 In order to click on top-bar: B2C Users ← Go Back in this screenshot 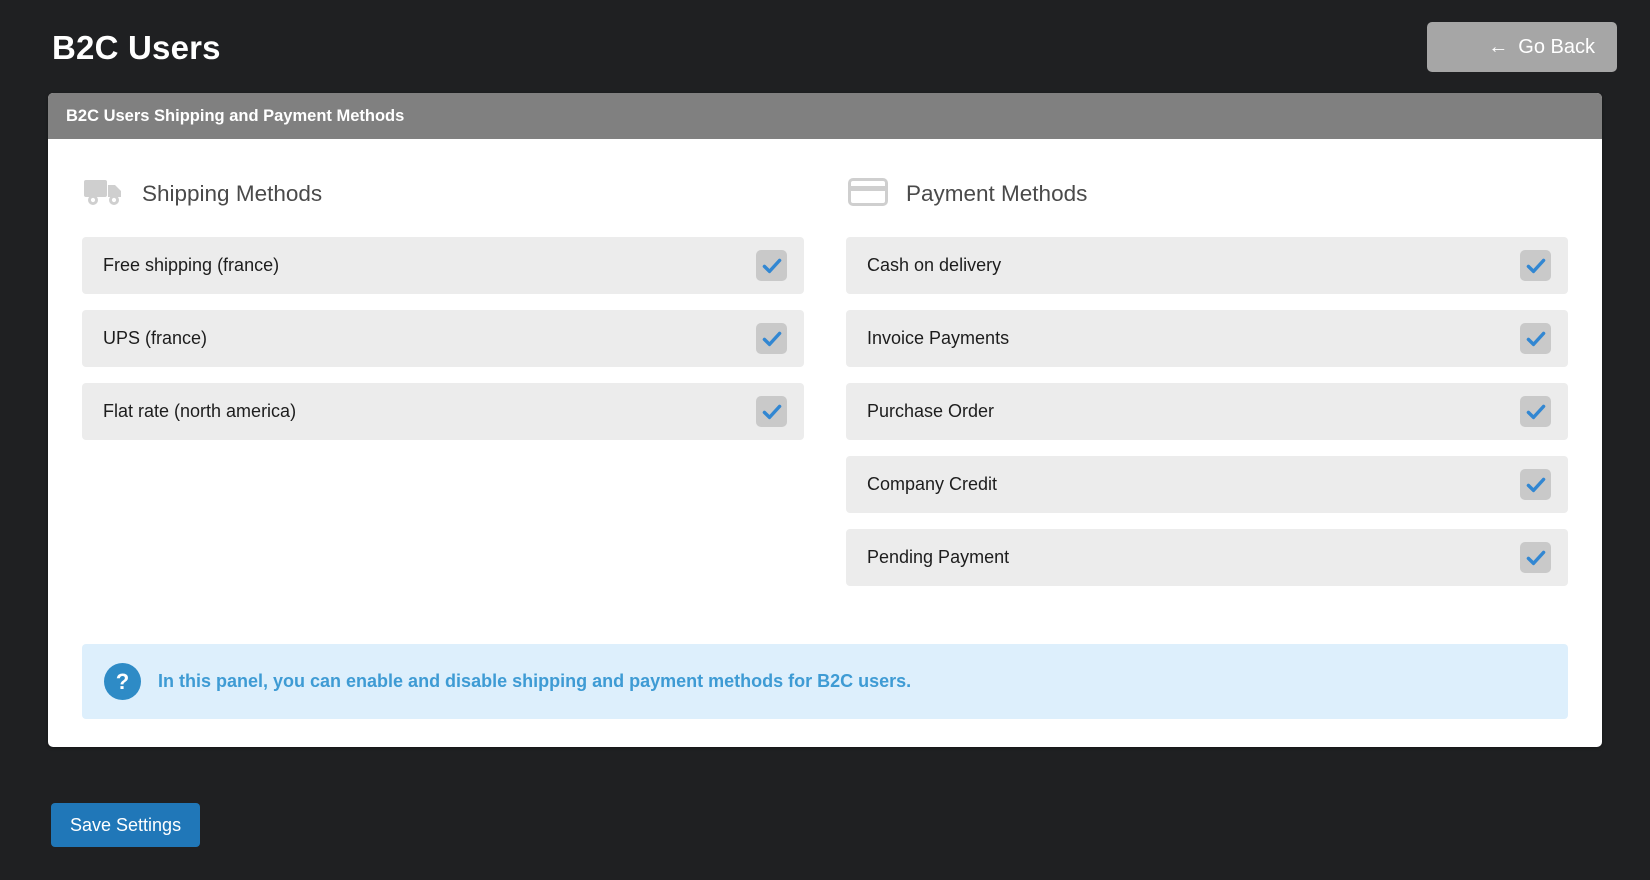, I will do `click(825, 47)`.